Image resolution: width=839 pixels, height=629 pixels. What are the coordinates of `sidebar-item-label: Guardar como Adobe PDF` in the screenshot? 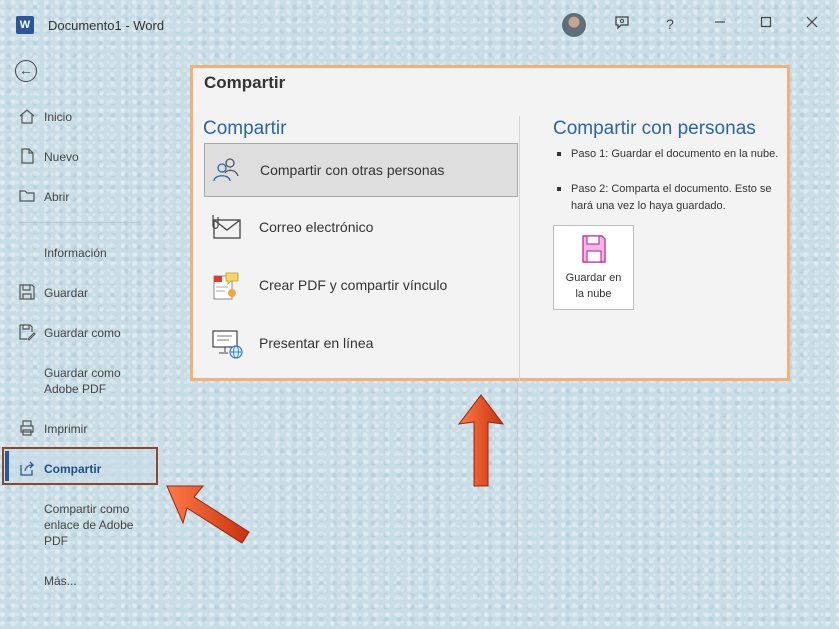 It's located at (82, 381).